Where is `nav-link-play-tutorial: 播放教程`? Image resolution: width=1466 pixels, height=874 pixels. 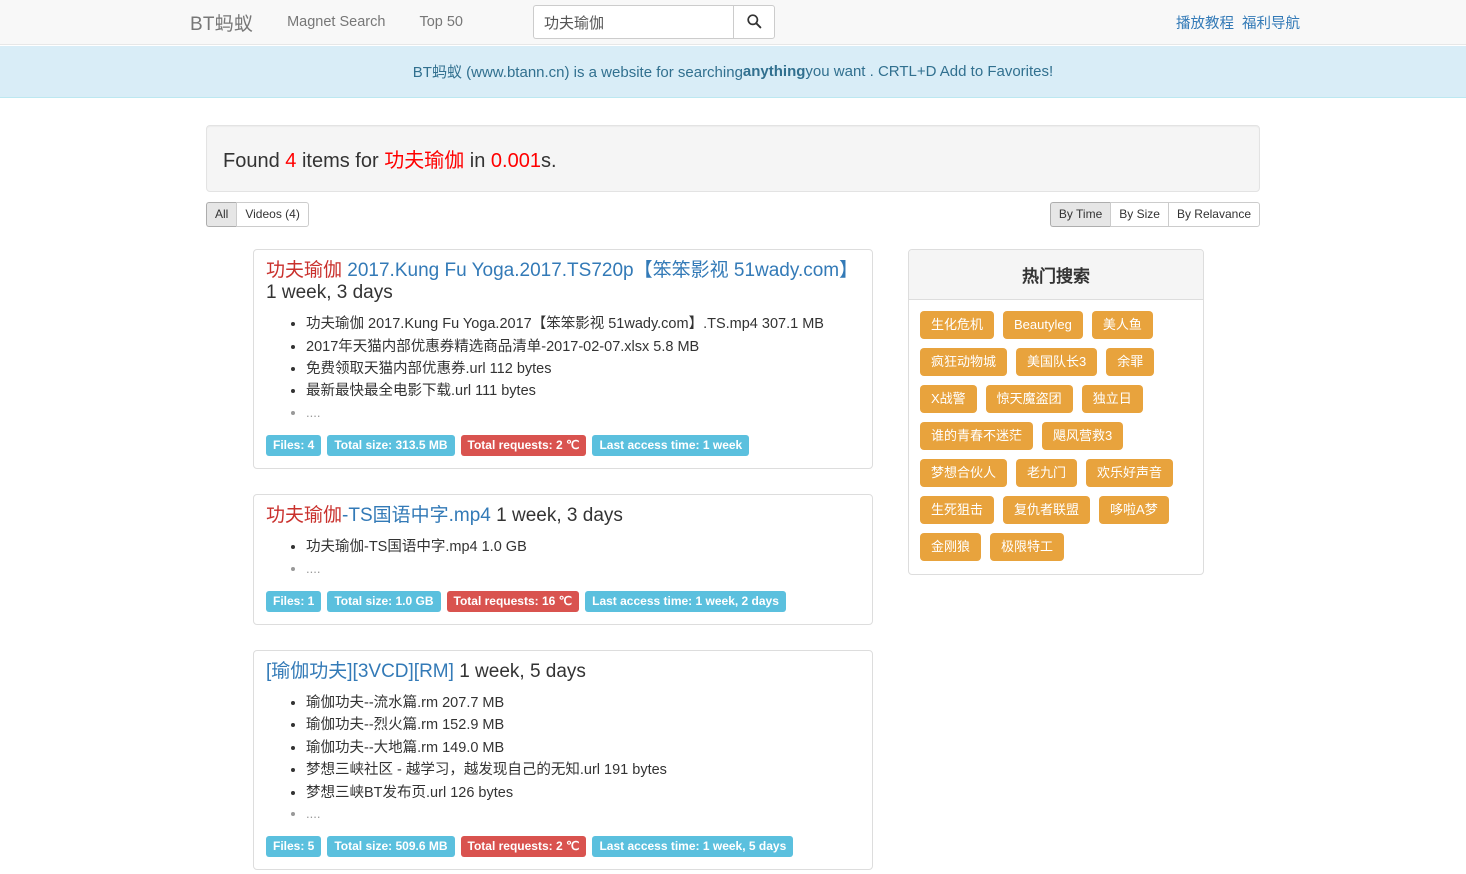 nav-link-play-tutorial: 播放教程 is located at coordinates (1205, 22).